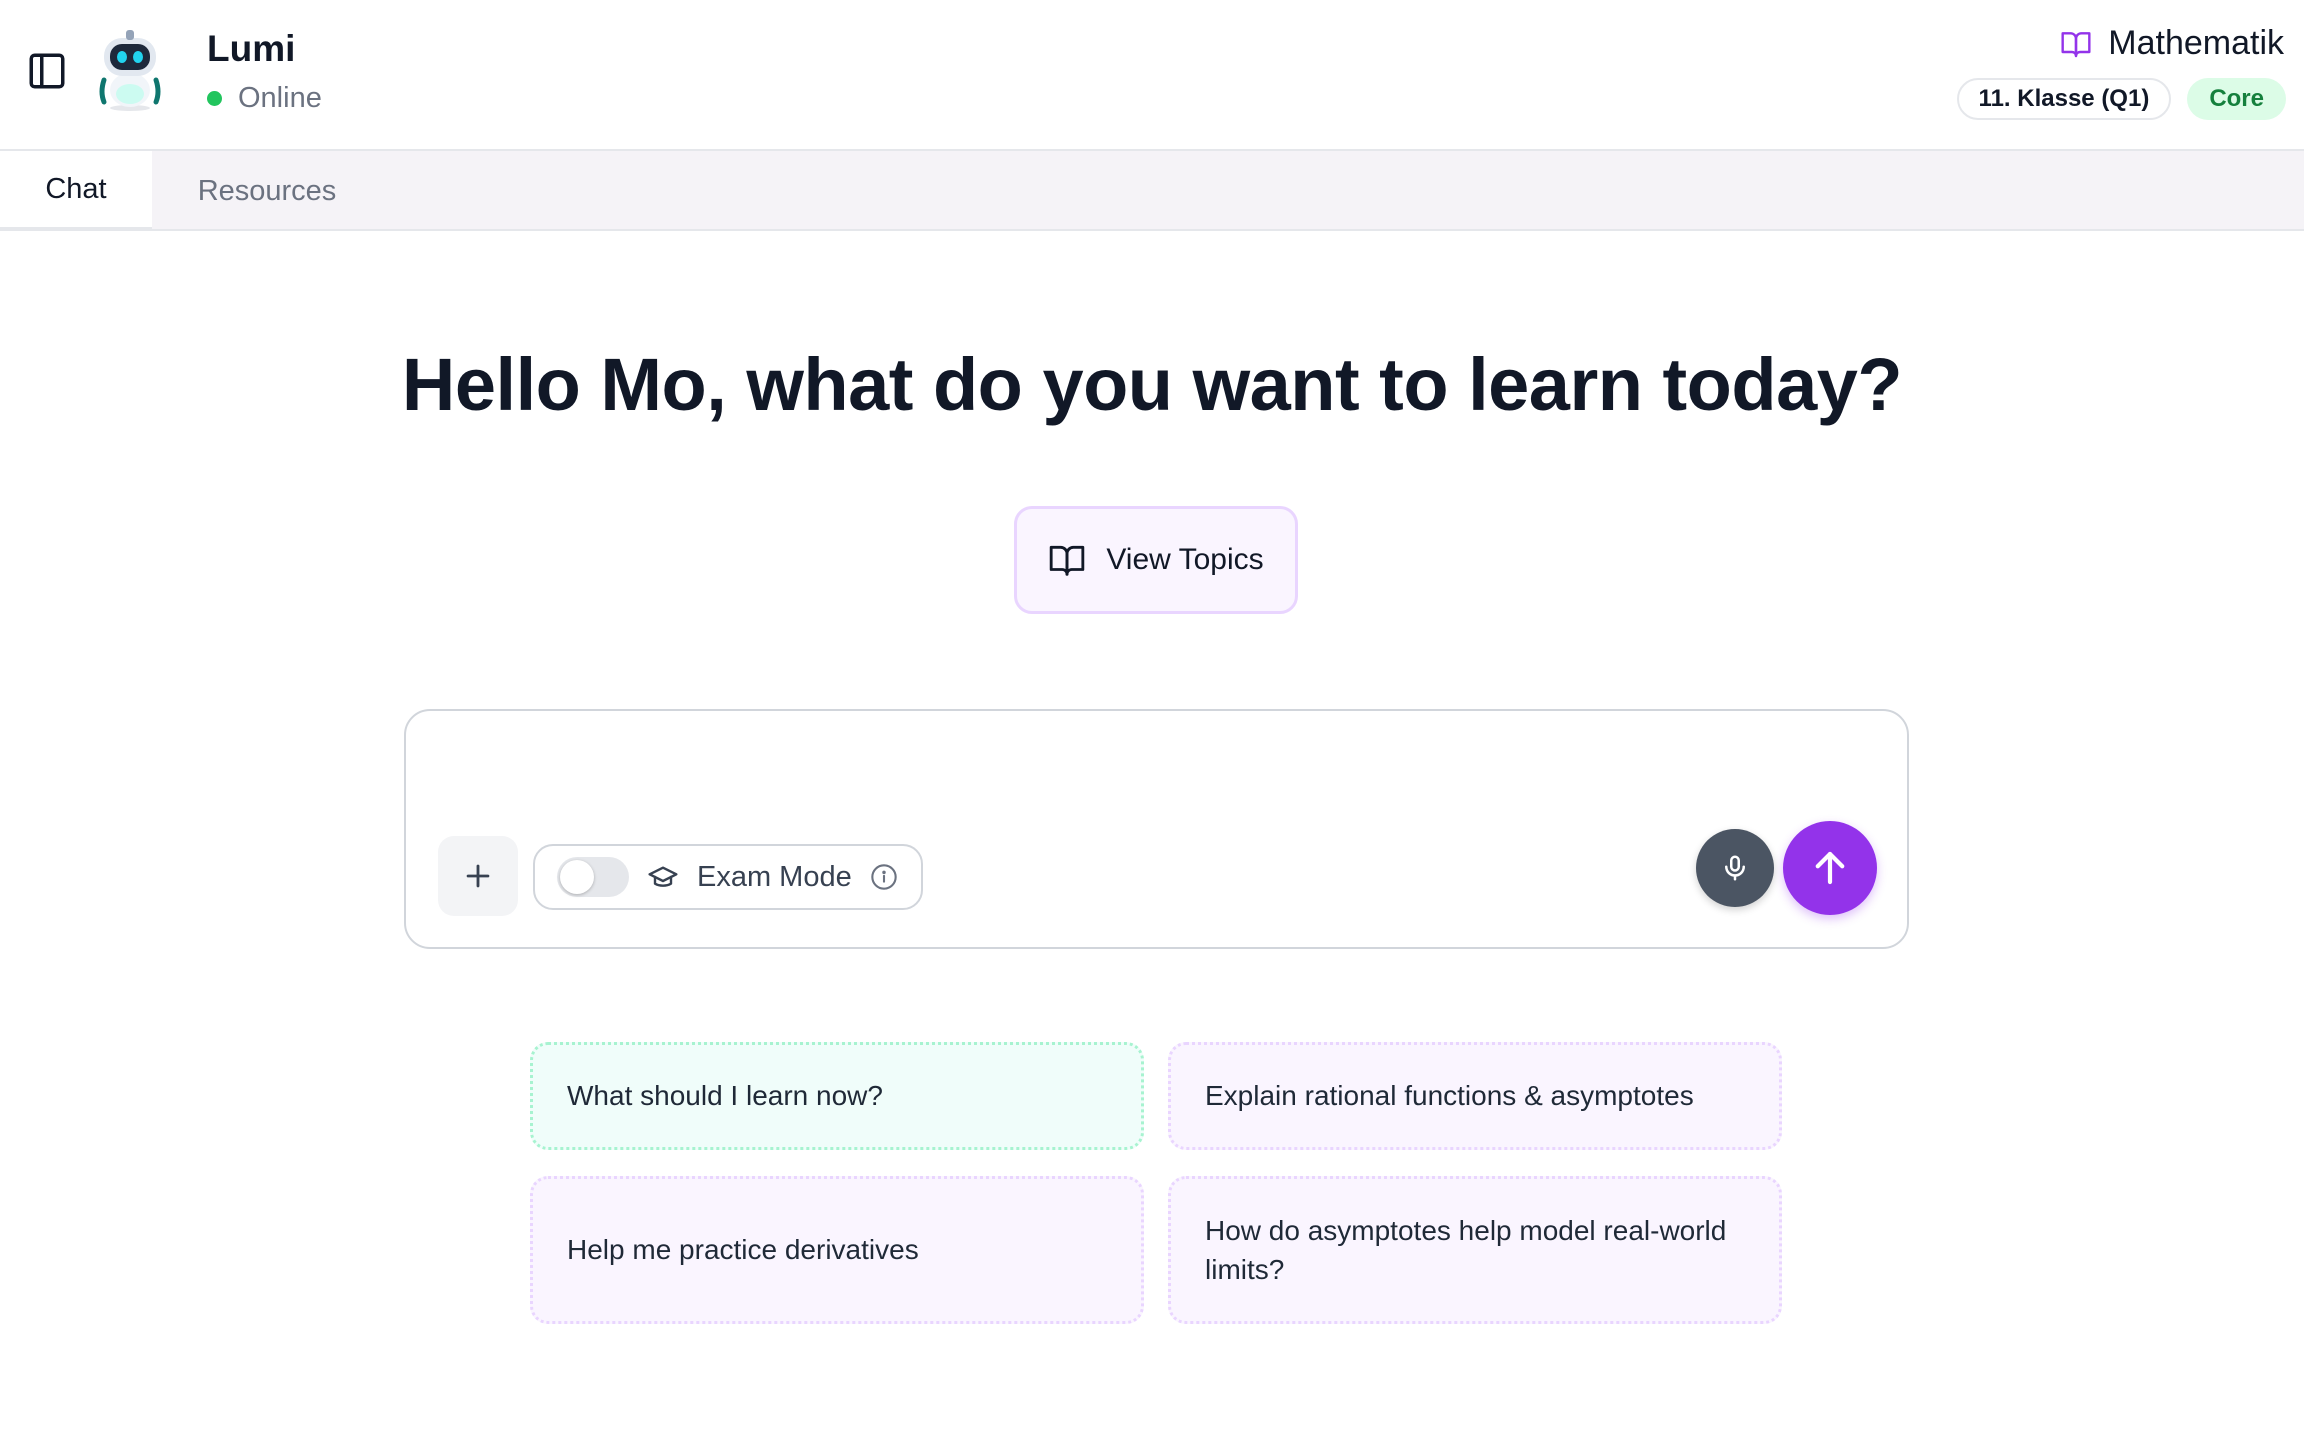 Image resolution: width=2304 pixels, height=1440 pixels. I want to click on suggestion-card: Explain rational functions & asymptotes, so click(1475, 1096).